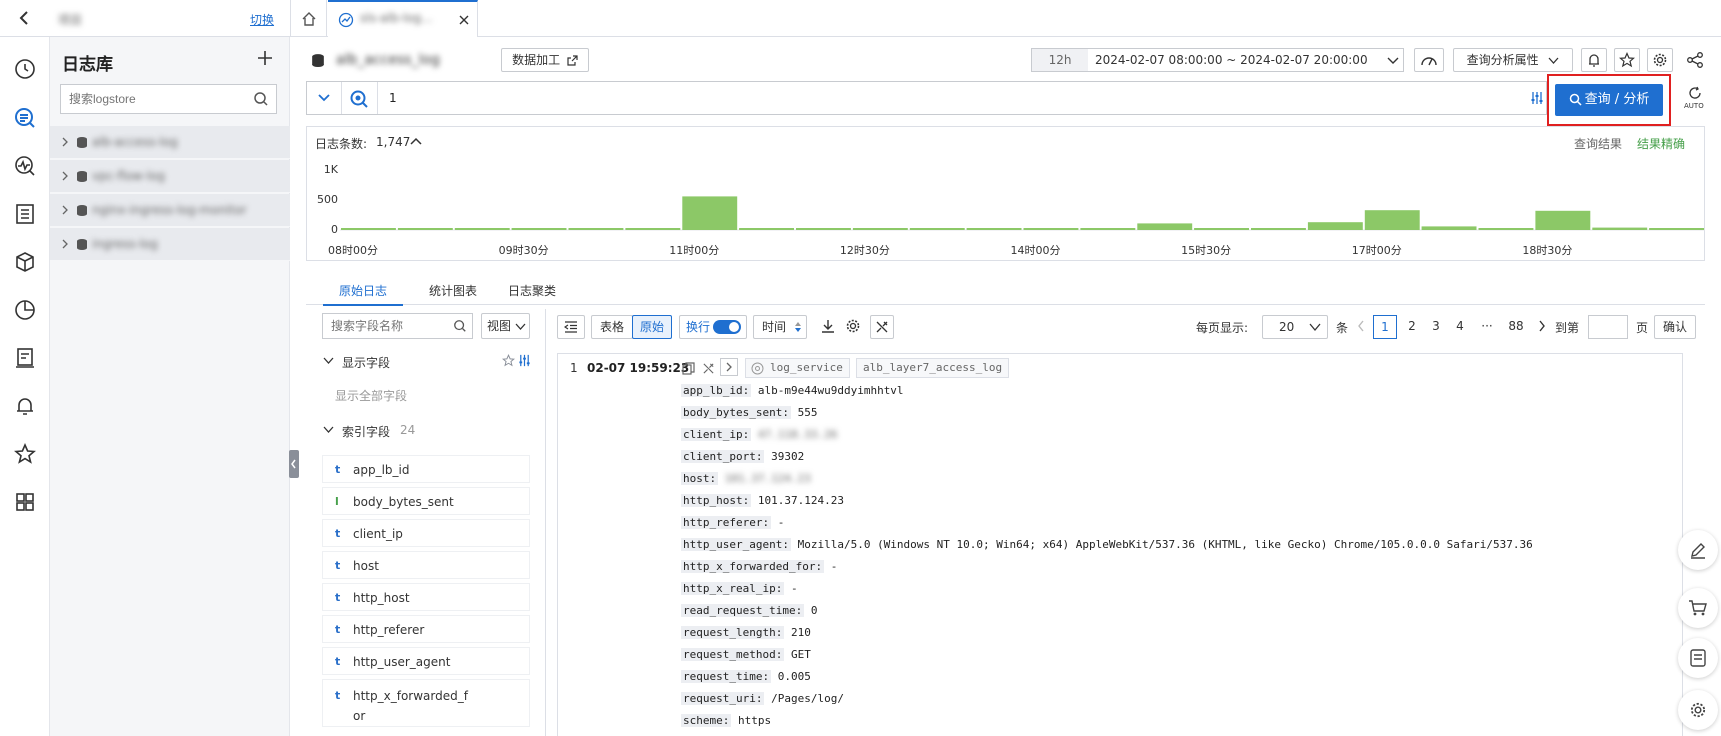  What do you see at coordinates (1412, 326) in the screenshot?
I see `page-2: 2` at bounding box center [1412, 326].